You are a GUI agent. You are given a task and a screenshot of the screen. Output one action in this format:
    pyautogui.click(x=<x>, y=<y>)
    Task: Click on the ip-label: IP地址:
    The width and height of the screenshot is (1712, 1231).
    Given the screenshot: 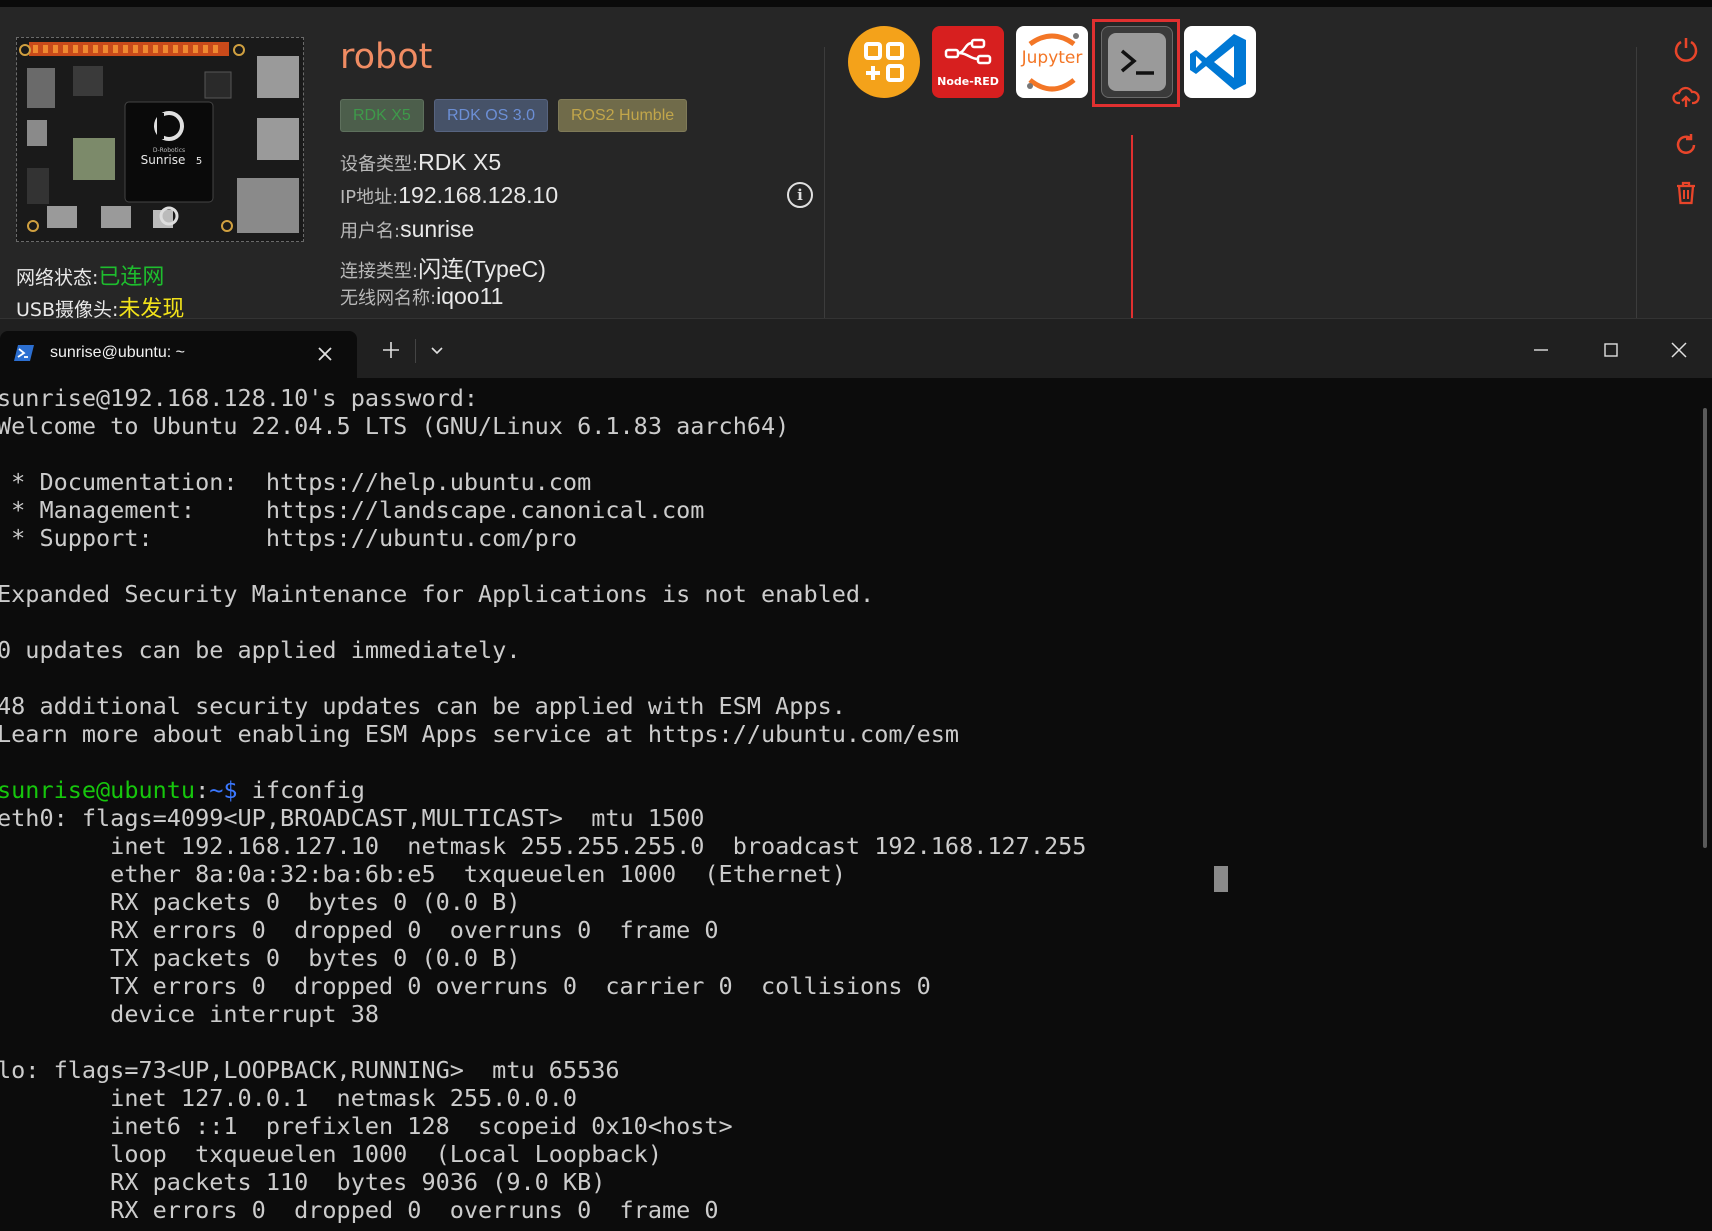 What is the action you would take?
    pyautogui.click(x=369, y=197)
    